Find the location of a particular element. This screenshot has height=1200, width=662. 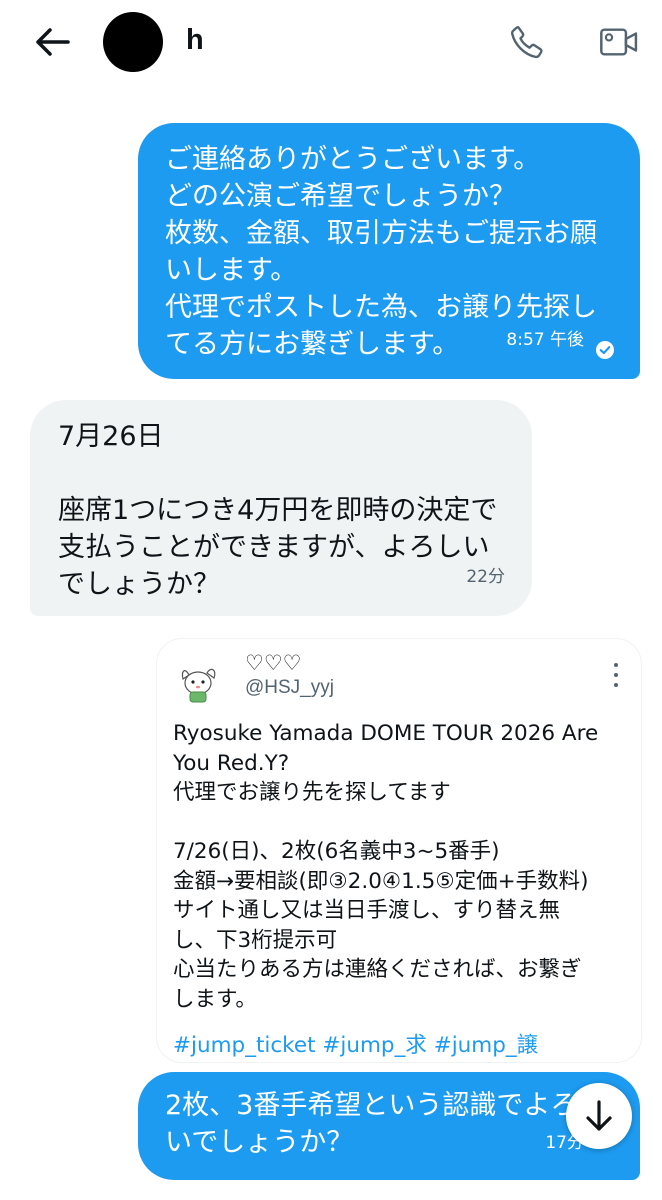

phone-icon is located at coordinates (527, 42).